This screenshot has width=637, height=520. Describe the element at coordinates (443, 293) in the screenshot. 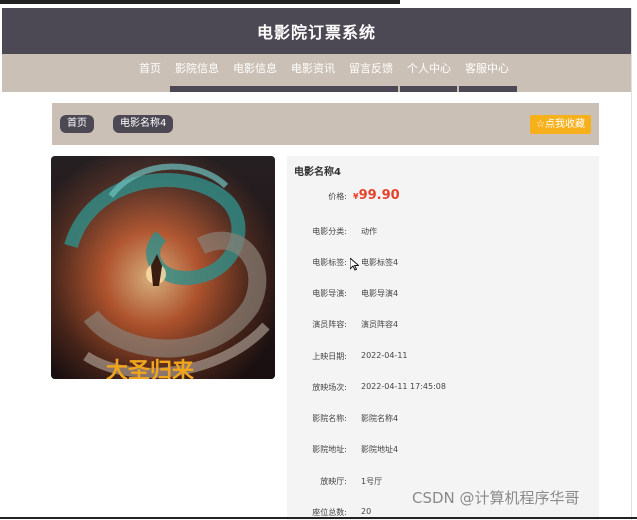

I see `detail-row-director: 电影导演: 电影导演4` at that location.